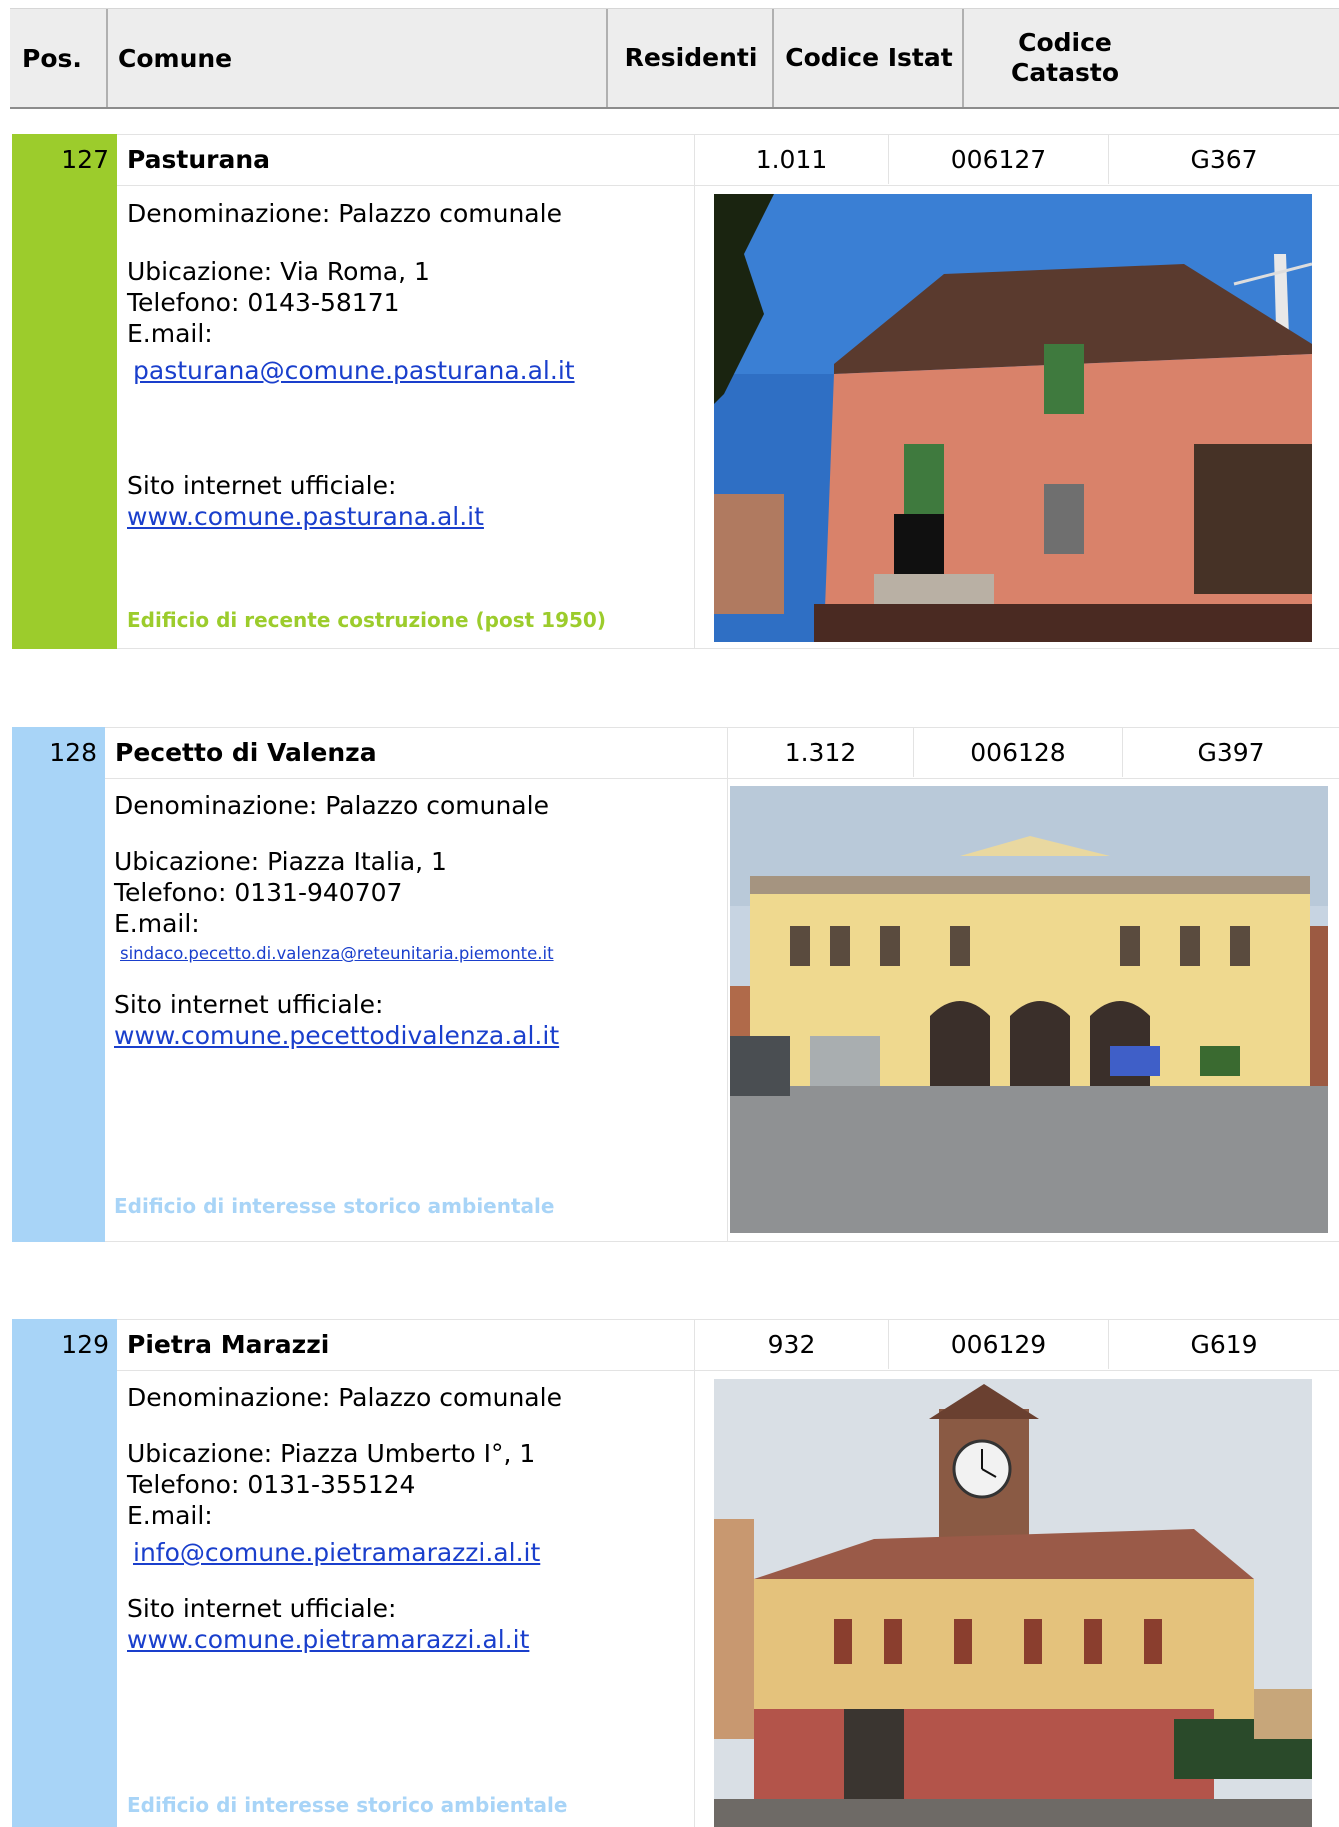 The image size is (1339, 1827). What do you see at coordinates (328, 1639) in the screenshot?
I see `website-link: www.comune.pietramarazzi.al.it` at bounding box center [328, 1639].